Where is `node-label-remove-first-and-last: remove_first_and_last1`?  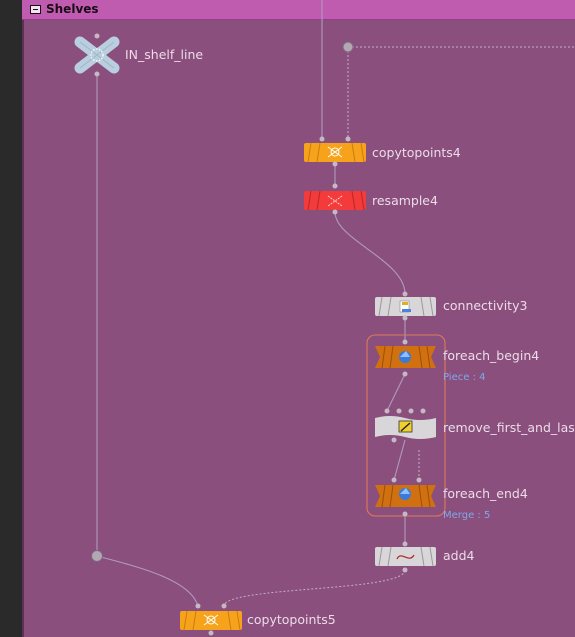
node-label-remove-first-and-last: remove_first_and_last1 is located at coordinates (509, 427).